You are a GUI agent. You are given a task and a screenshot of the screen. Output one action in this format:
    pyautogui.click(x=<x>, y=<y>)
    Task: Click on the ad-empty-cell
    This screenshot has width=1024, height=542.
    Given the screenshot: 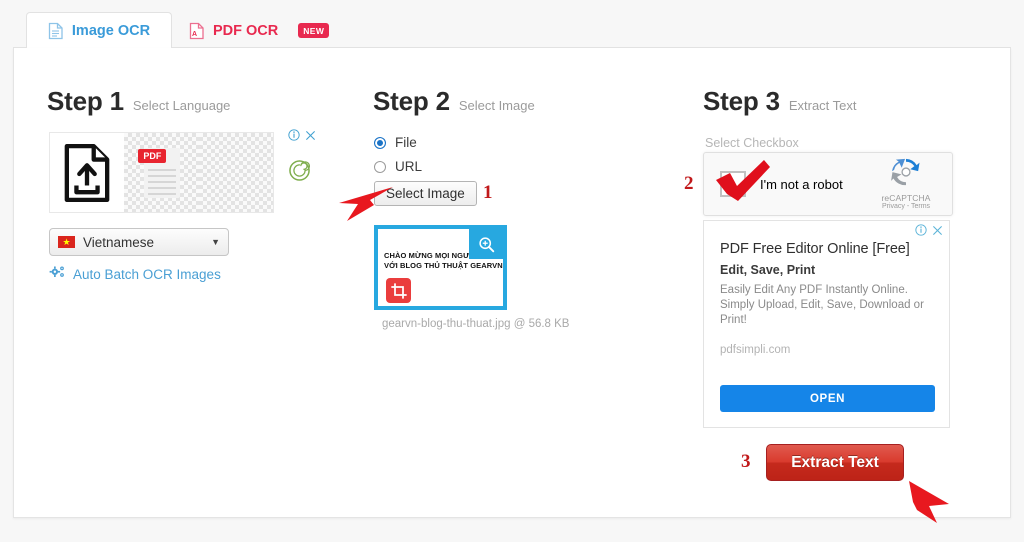 What is the action you would take?
    pyautogui.click(x=235, y=172)
    